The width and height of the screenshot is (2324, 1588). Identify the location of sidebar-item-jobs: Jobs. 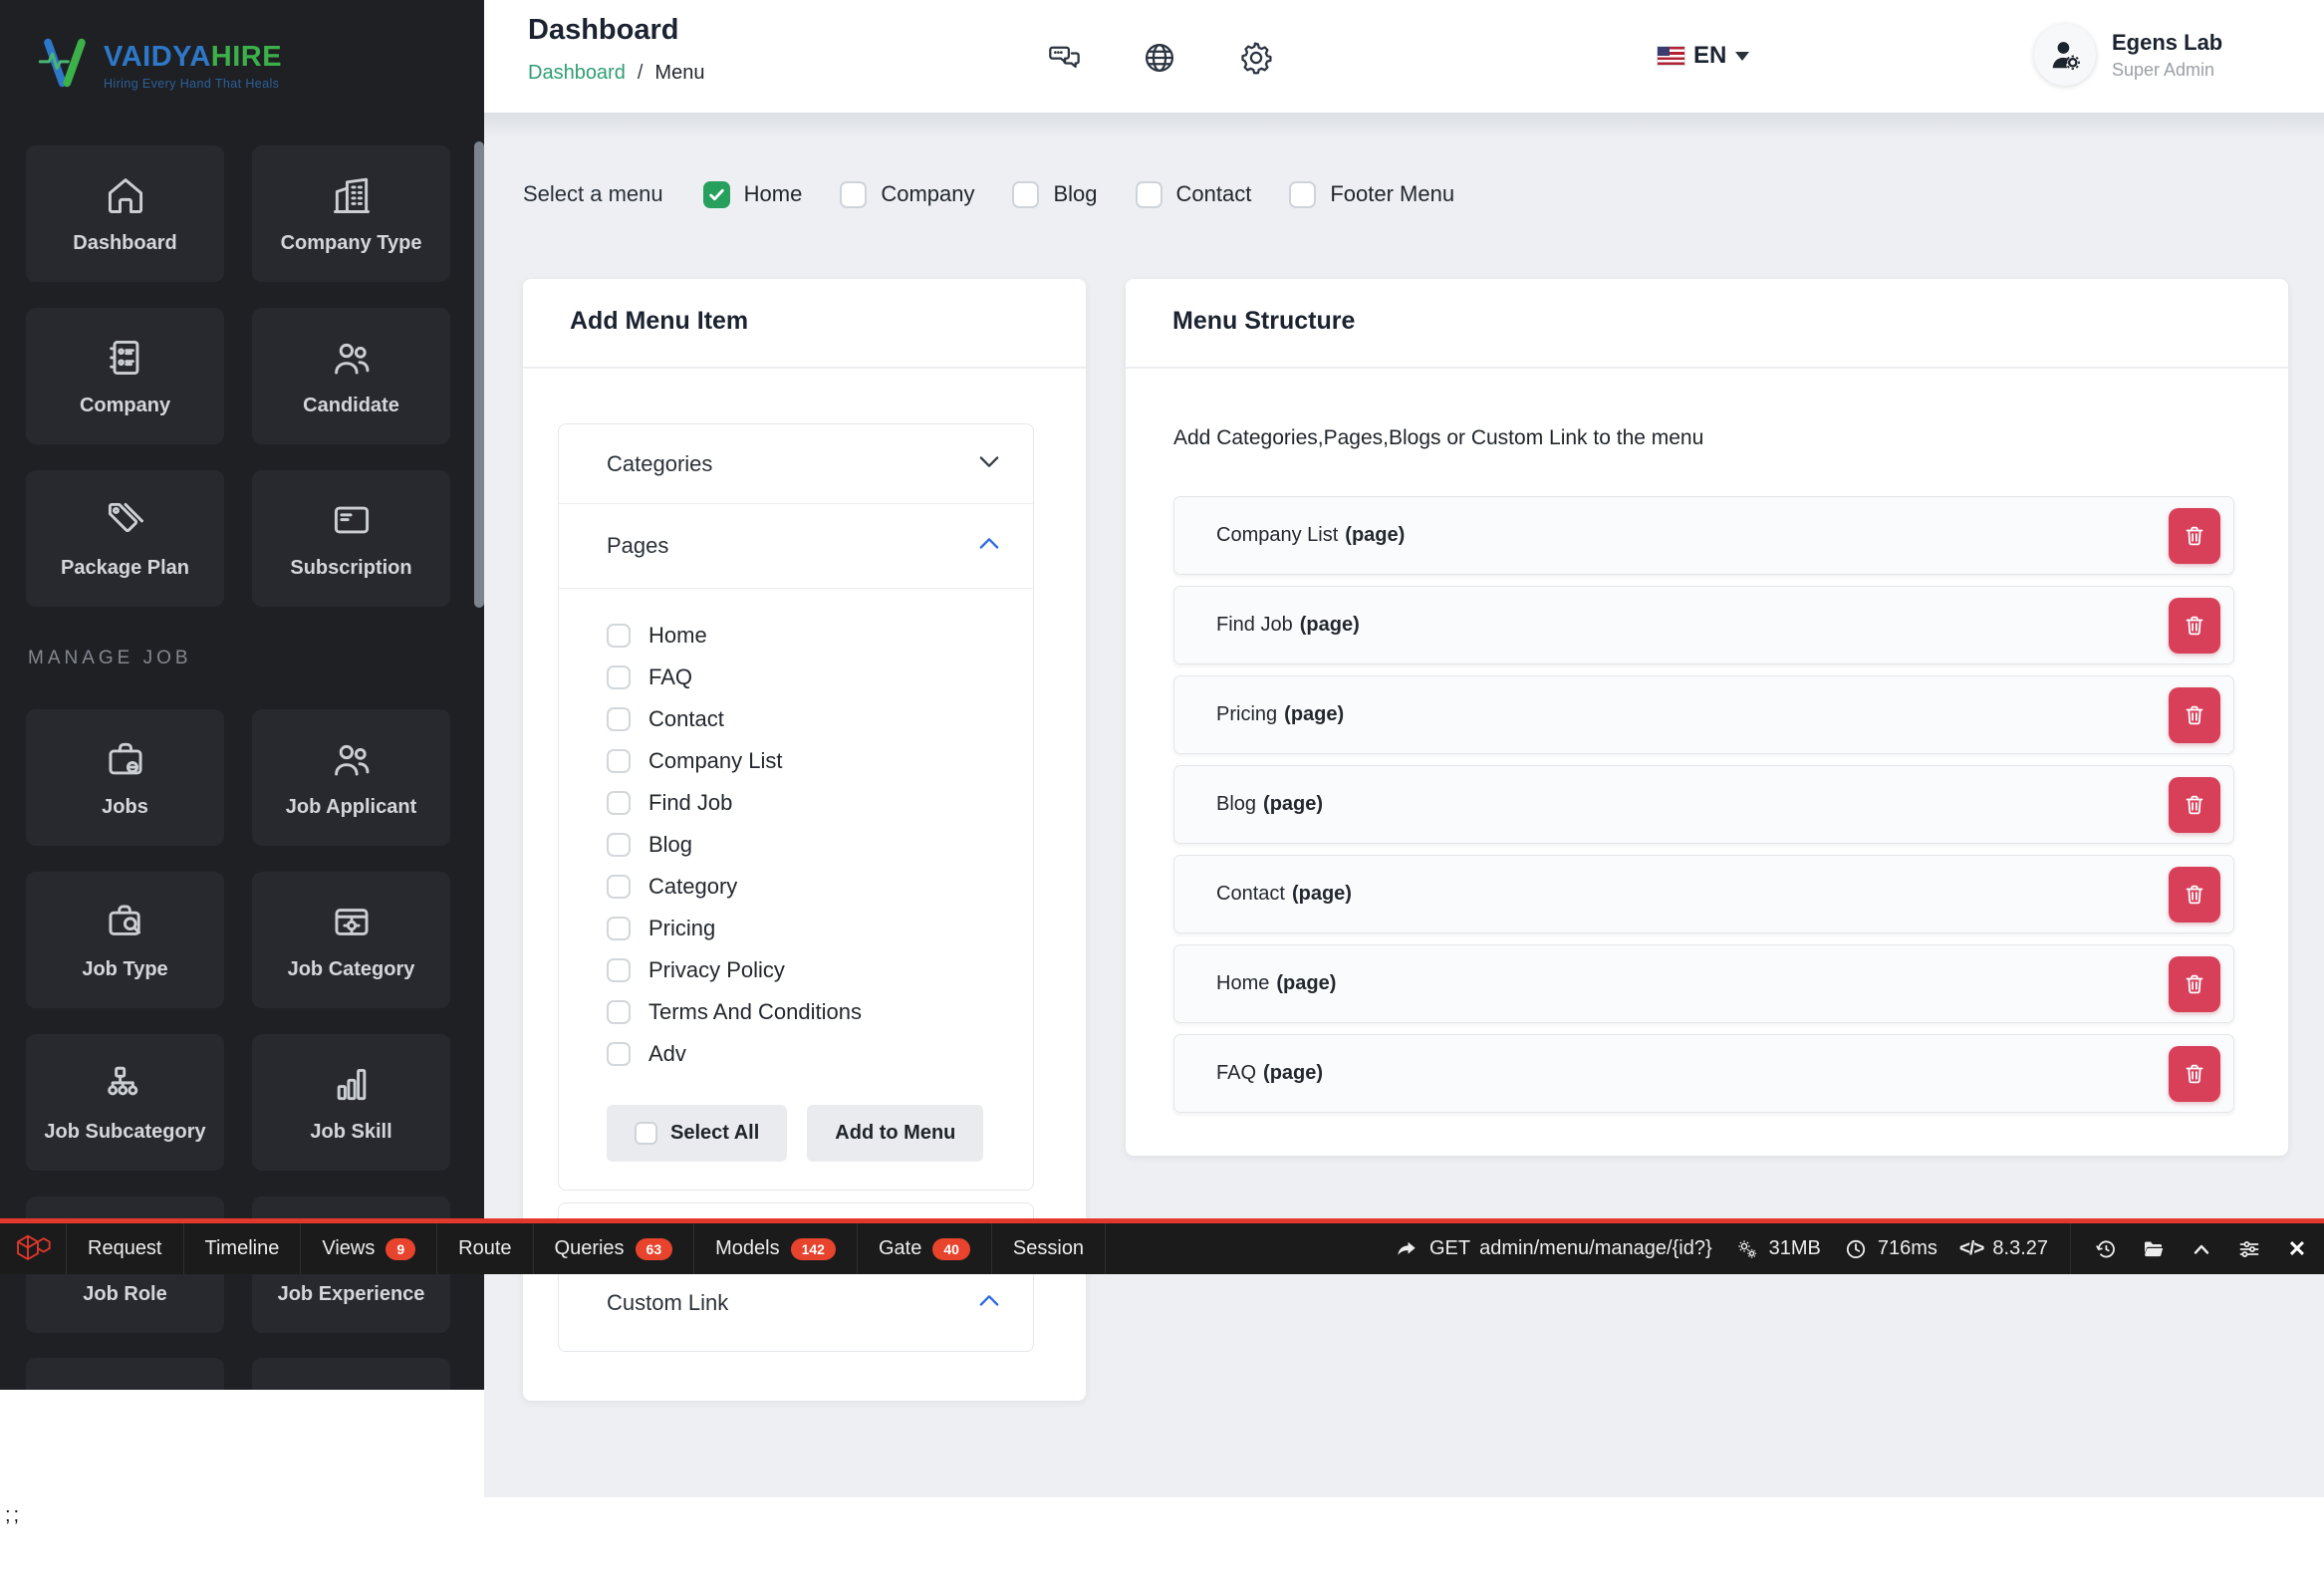
(125, 777).